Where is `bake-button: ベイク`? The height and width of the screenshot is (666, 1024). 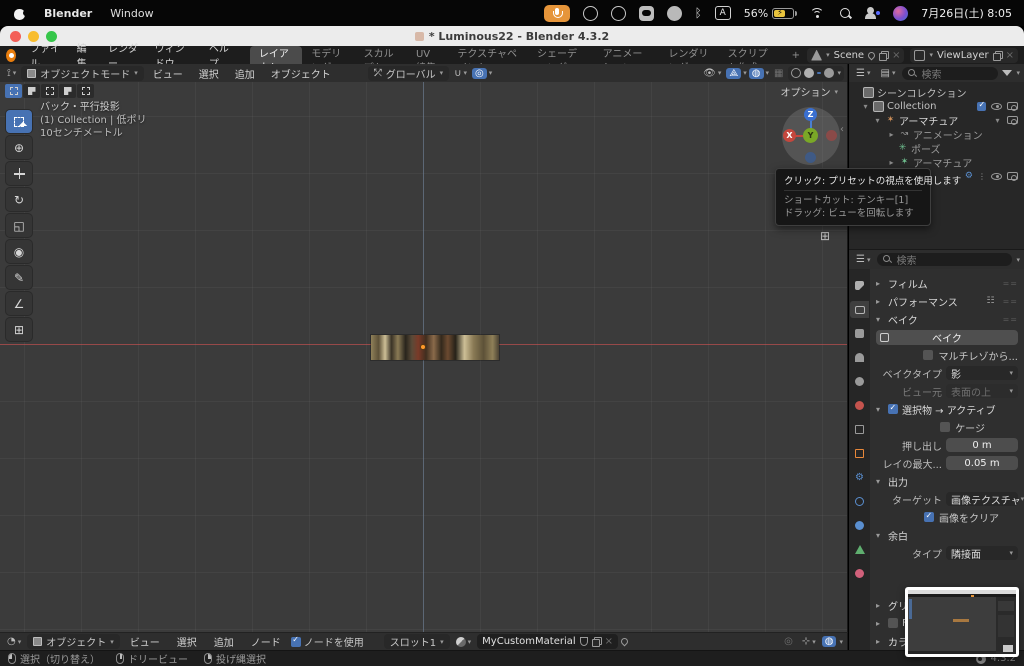 bake-button: ベイク is located at coordinates (947, 337).